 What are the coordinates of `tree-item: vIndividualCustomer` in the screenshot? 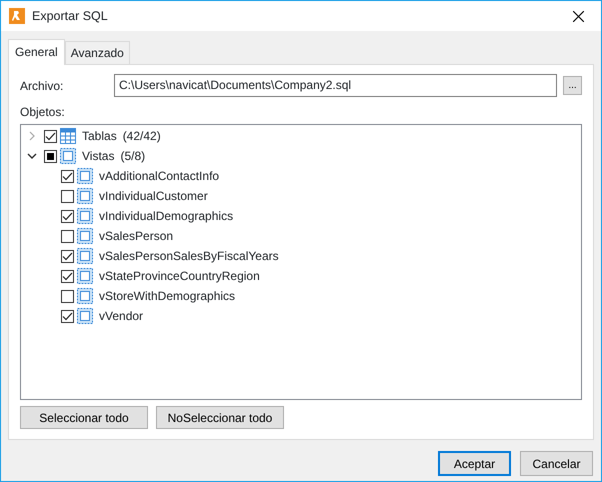 It's located at (153, 196).